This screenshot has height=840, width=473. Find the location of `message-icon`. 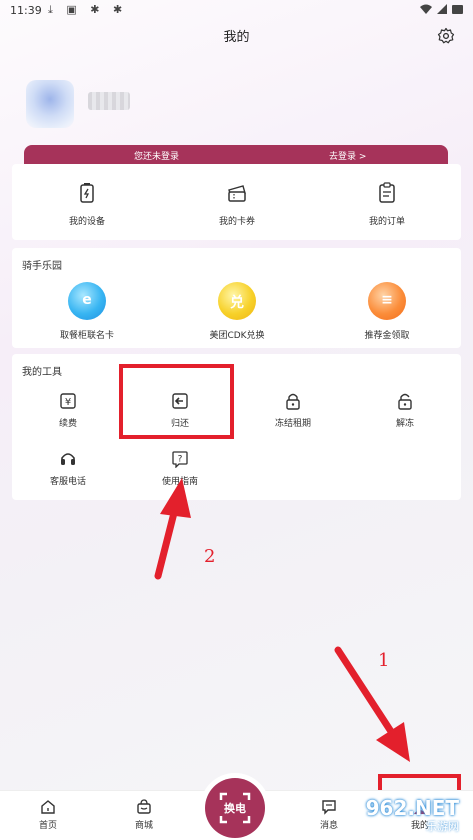

message-icon is located at coordinates (329, 807).